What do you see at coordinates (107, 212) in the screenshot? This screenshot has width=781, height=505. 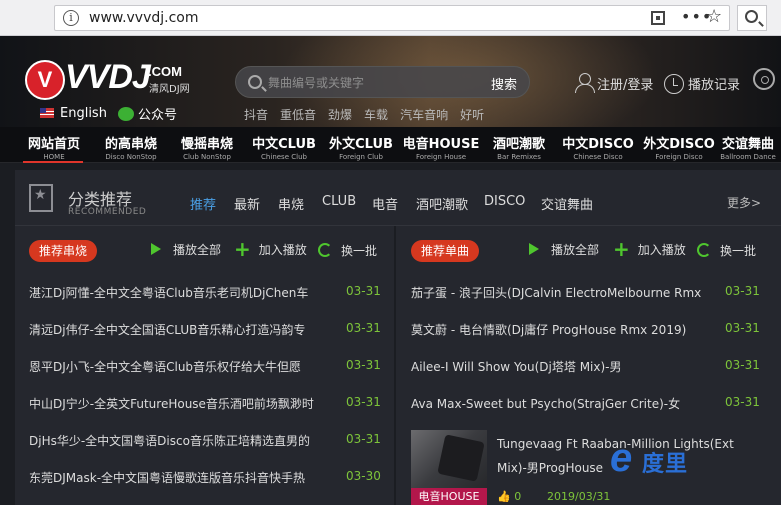 I see `section-subtitle: RECOMMENDED` at bounding box center [107, 212].